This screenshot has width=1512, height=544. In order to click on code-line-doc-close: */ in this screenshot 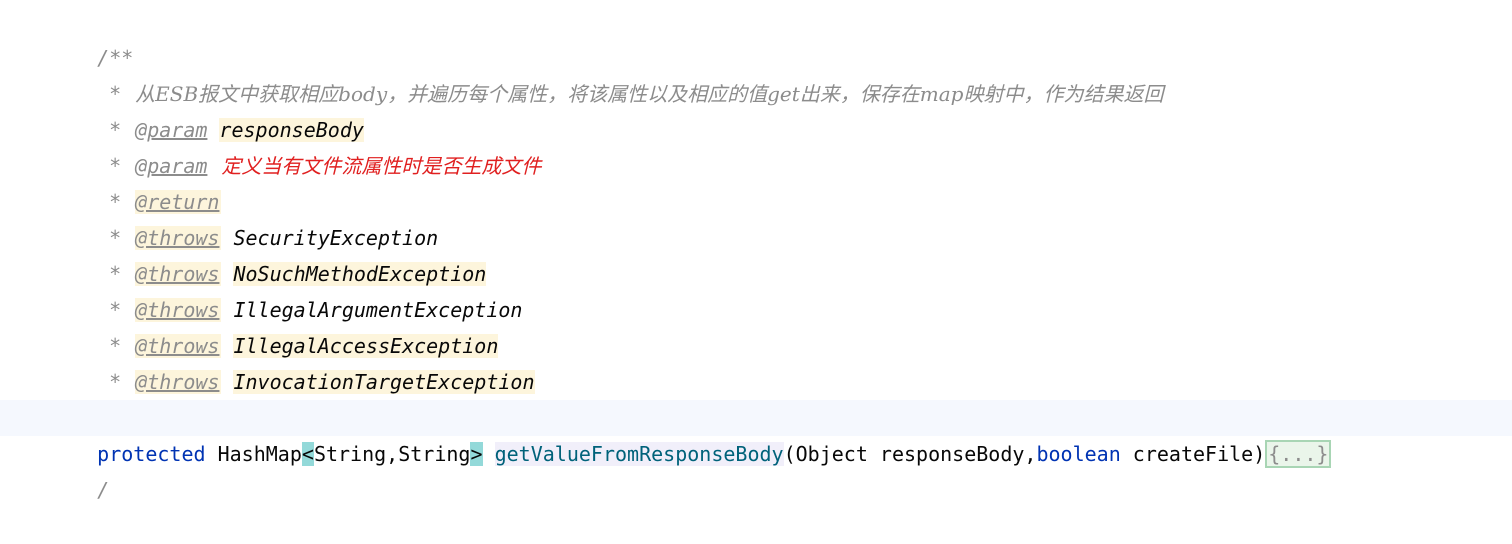, I will do `click(756, 397)`.